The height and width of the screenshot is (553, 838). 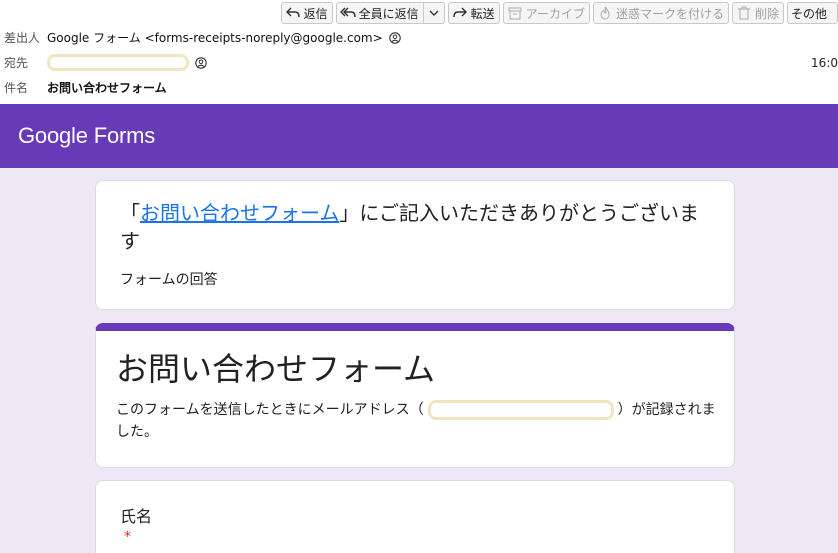 What do you see at coordinates (415, 227) in the screenshot?
I see `thanks-message: 「お問い合わせフォーム」にご記入いただきありがとうございます` at bounding box center [415, 227].